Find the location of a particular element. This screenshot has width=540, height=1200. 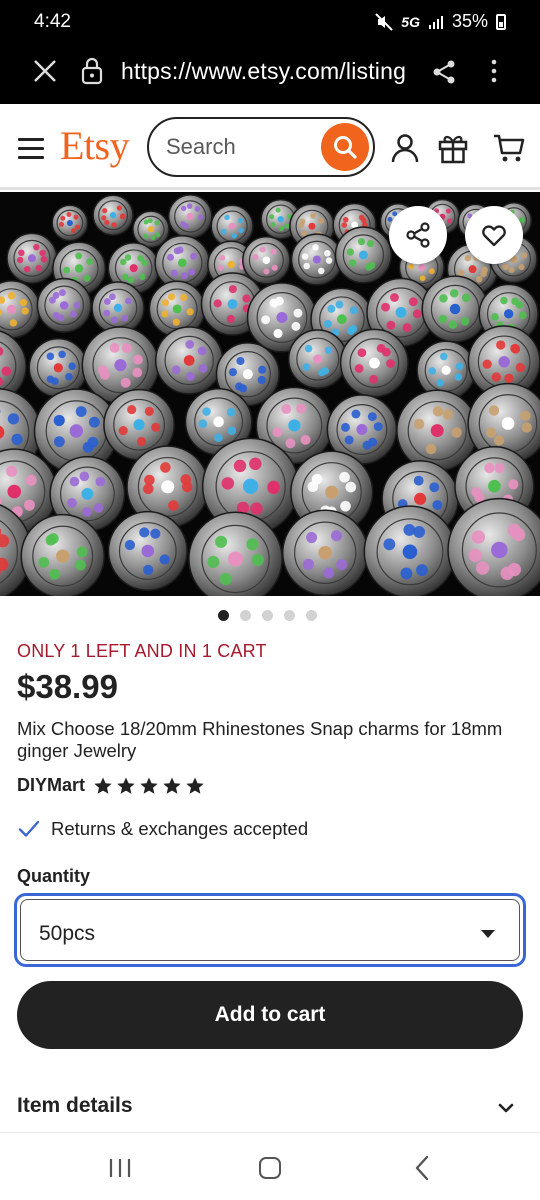

gift-icon is located at coordinates (453, 148).